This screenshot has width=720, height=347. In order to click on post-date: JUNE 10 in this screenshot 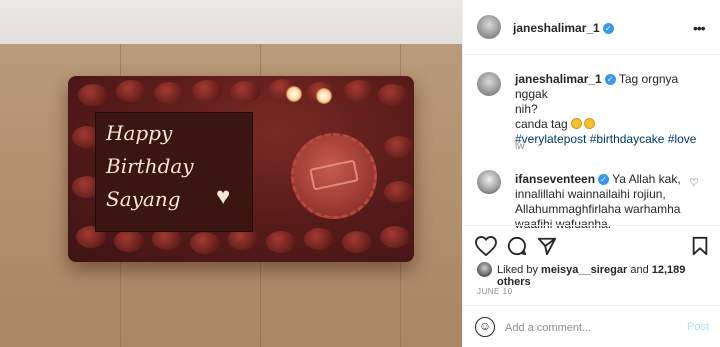, I will do `click(495, 291)`.